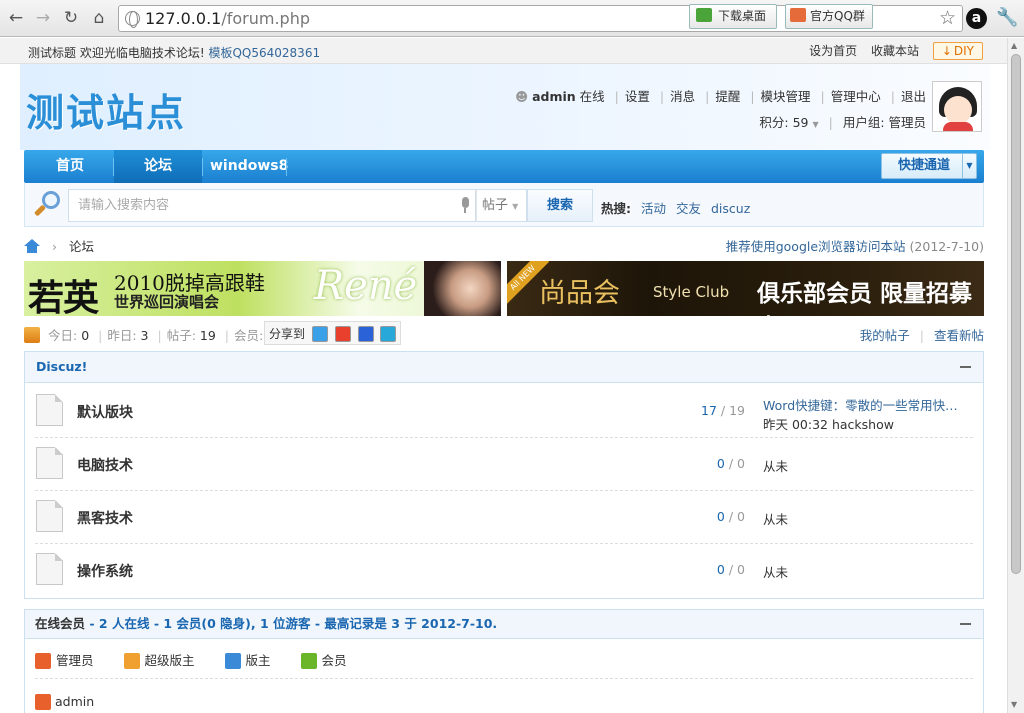  What do you see at coordinates (1016, 314) in the screenshot?
I see `scrollbar-thumb` at bounding box center [1016, 314].